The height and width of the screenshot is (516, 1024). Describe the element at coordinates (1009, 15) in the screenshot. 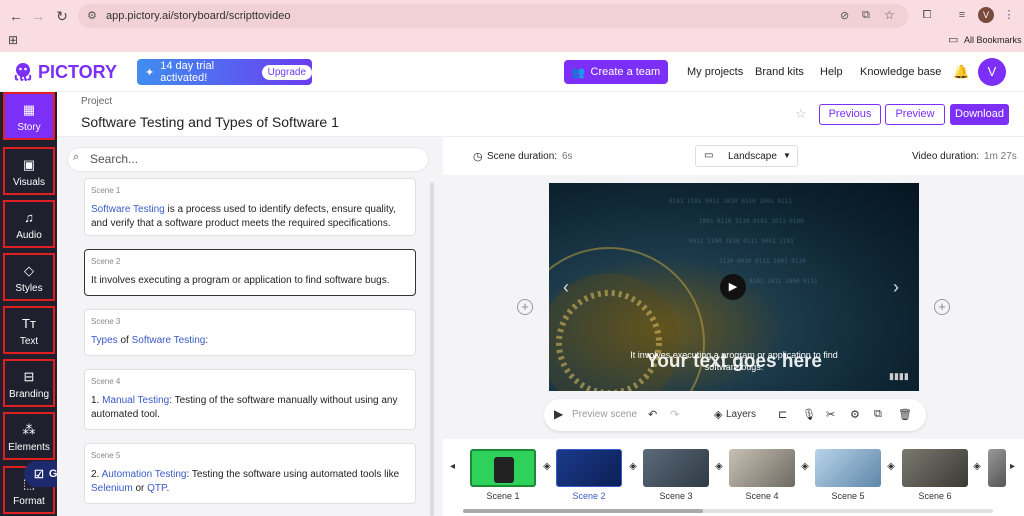

I see `menu-kebab-icon: ⋮` at that location.